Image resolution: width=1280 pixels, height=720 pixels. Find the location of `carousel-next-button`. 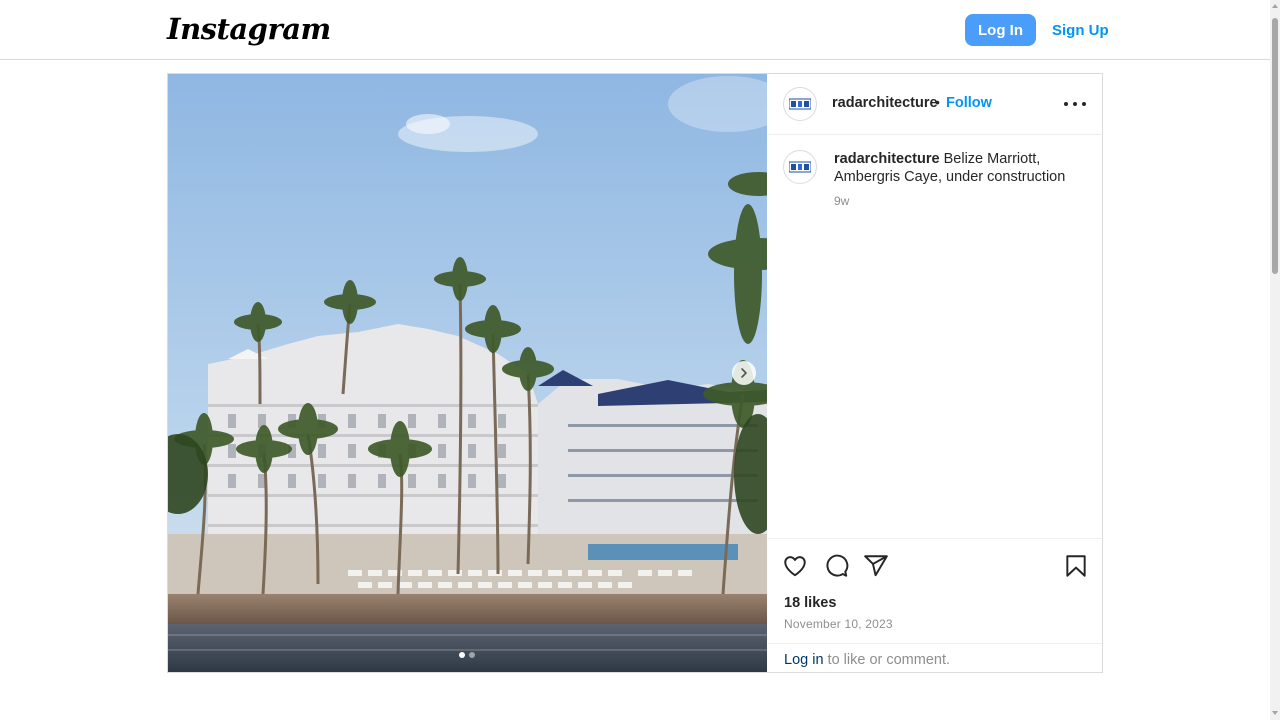

carousel-next-button is located at coordinates (744, 373).